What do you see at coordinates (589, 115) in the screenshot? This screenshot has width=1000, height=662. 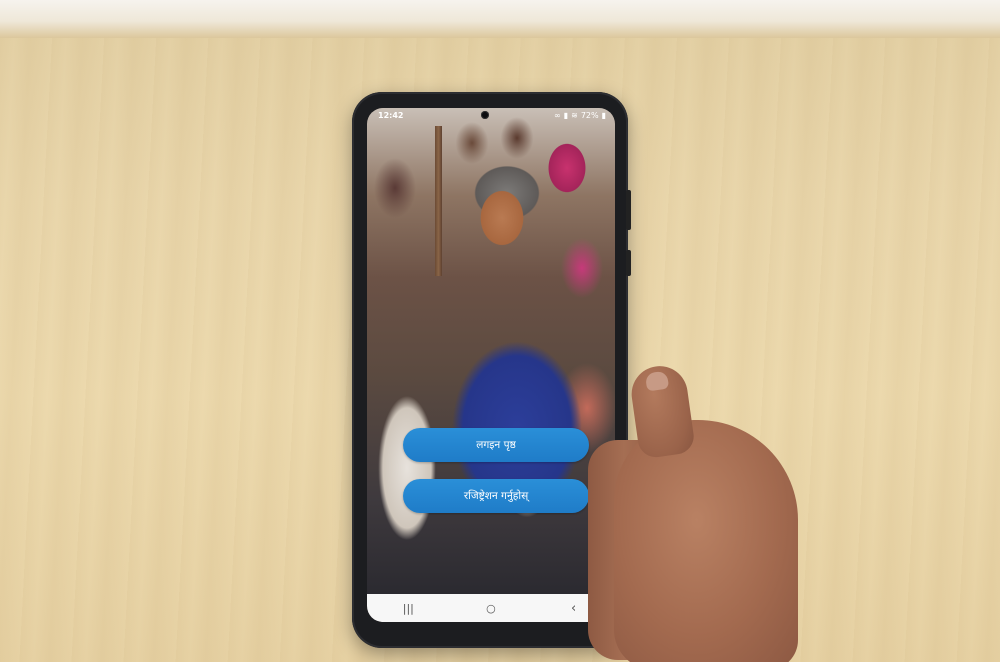 I see `battery-percent: 72%` at bounding box center [589, 115].